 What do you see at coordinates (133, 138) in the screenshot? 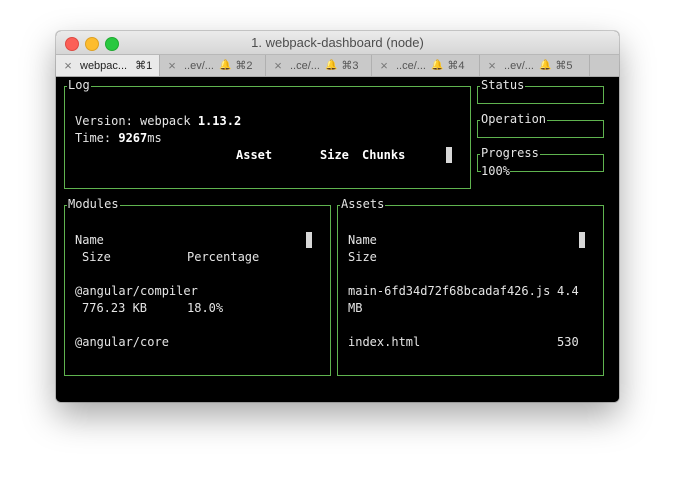
I see `time-value: 9267` at bounding box center [133, 138].